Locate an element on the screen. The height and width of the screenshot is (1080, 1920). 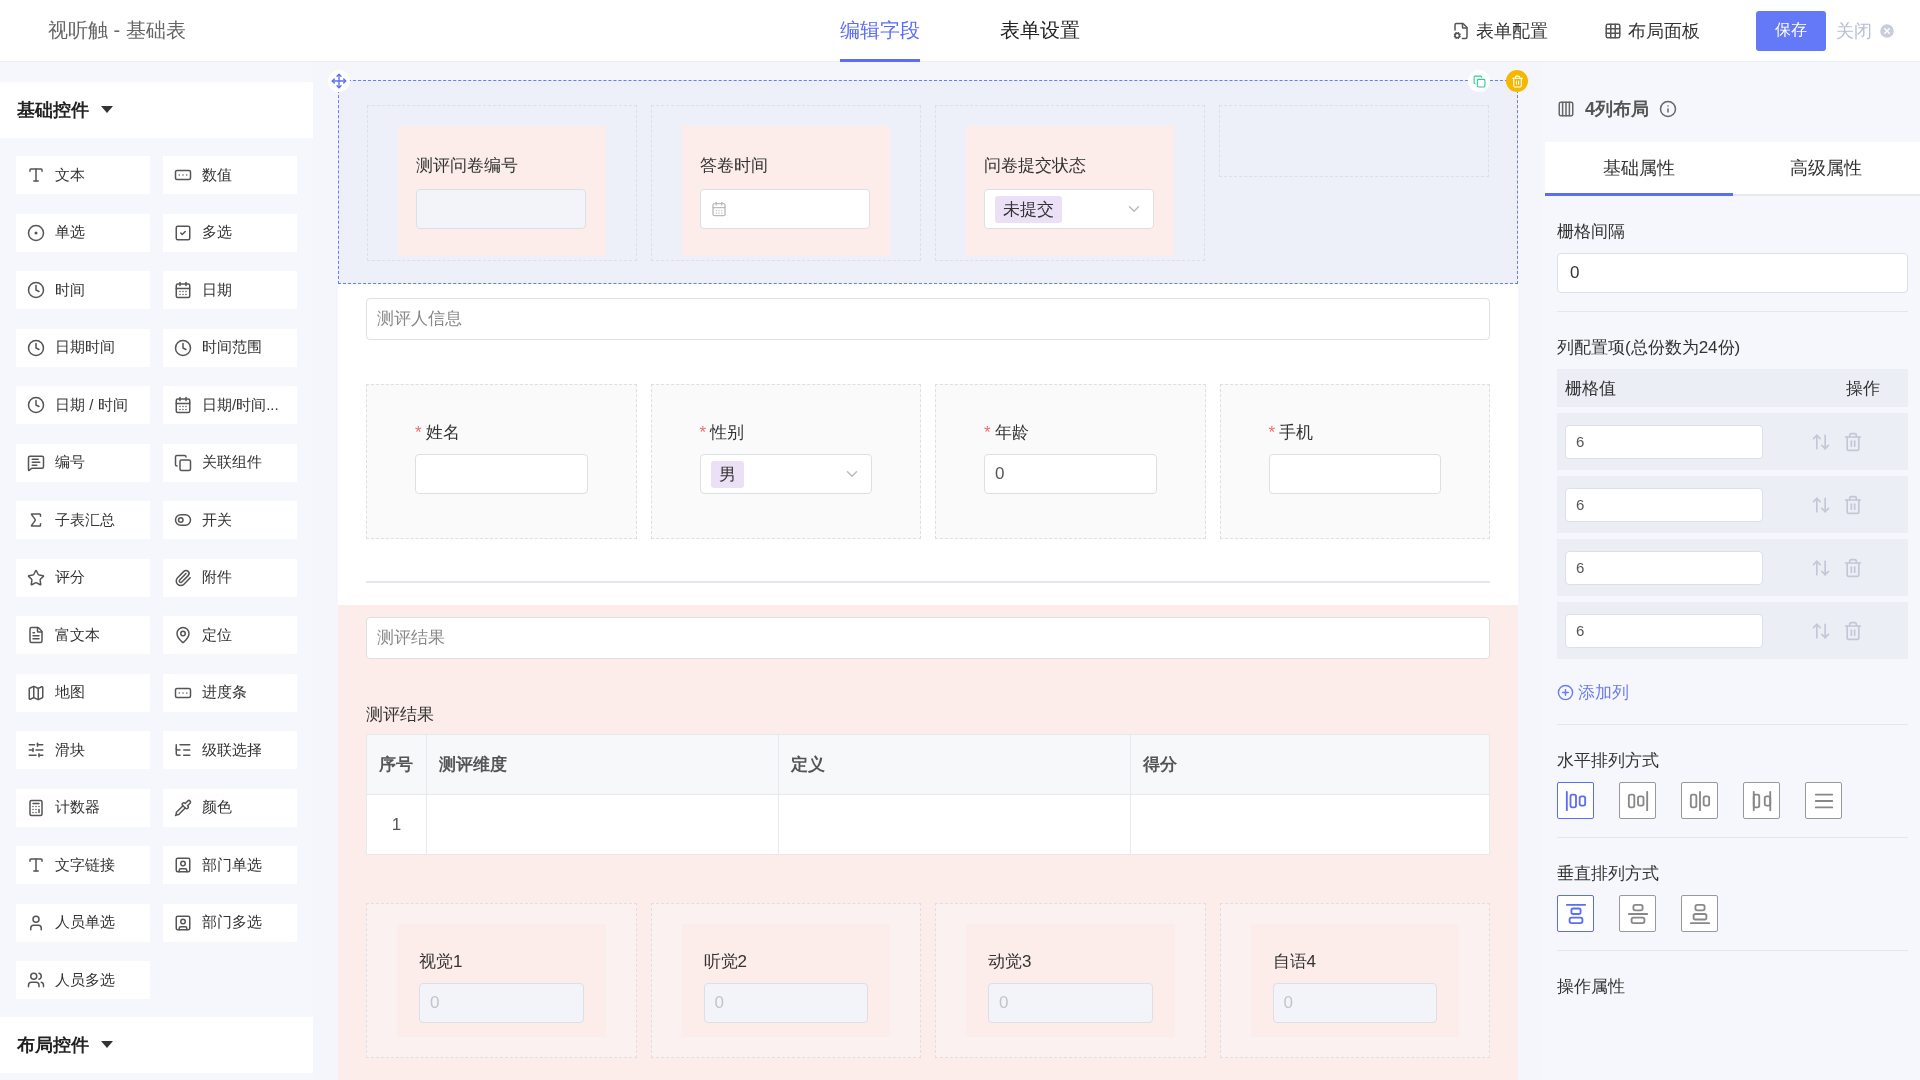
control-item: 地图 is located at coordinates (83, 692).